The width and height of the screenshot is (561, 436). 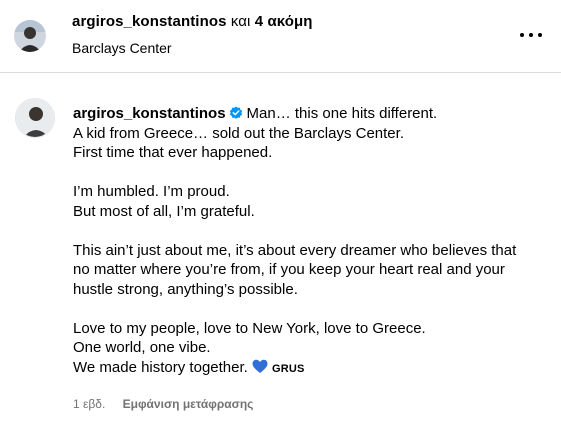 I want to click on header-others: 4 ακόμη, so click(x=284, y=21).